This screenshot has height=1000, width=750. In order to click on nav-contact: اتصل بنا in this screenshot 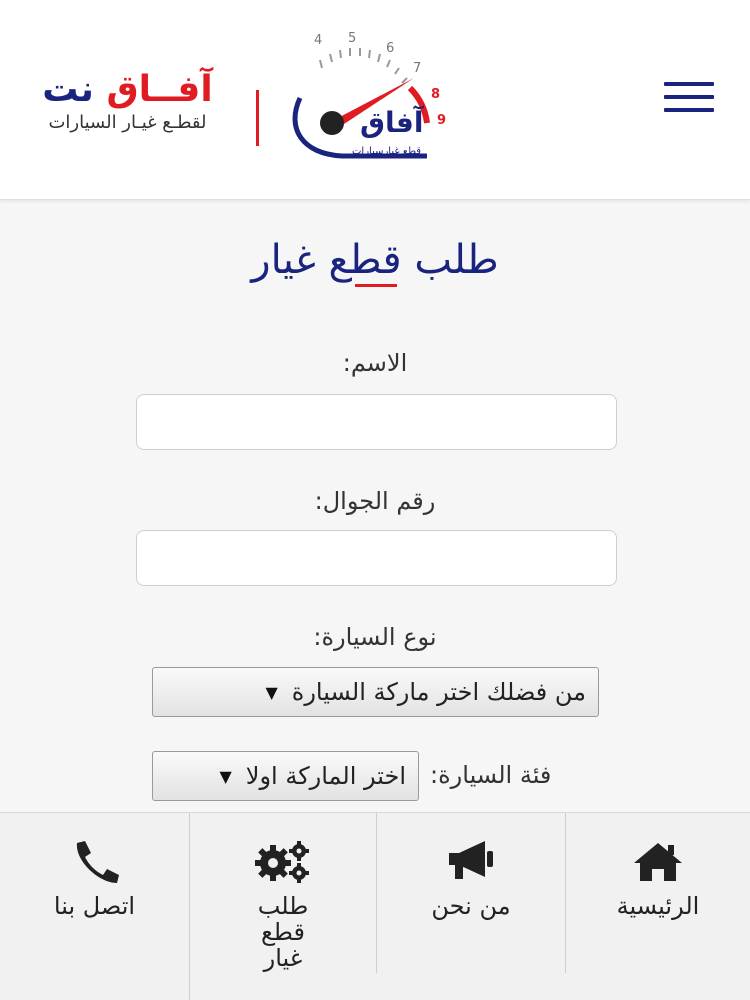, I will do `click(94, 906)`.